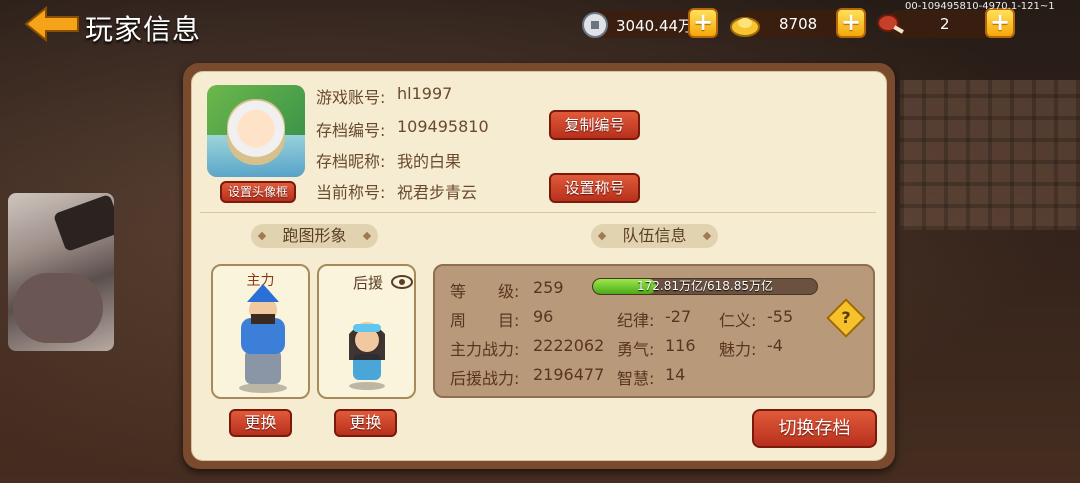 The height and width of the screenshot is (483, 1080). I want to click on charm-label: 魅力:, so click(738, 349).